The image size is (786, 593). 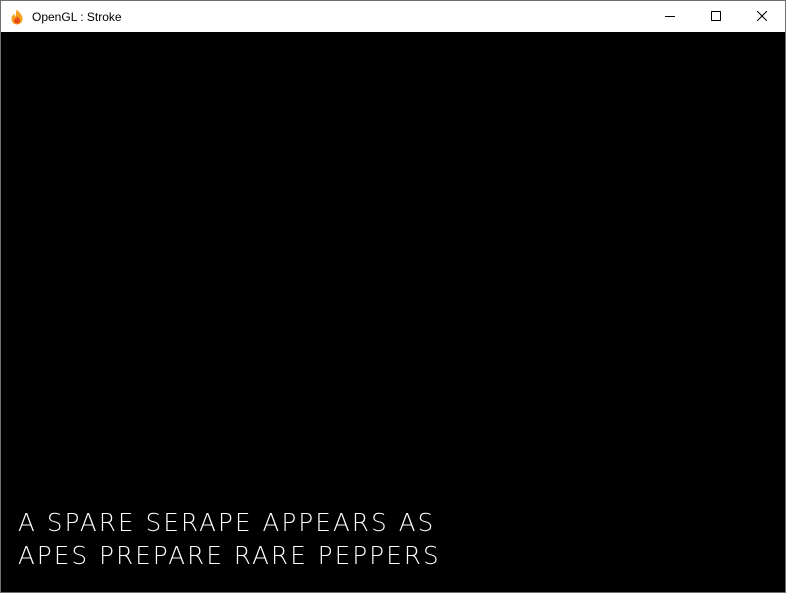 I want to click on minimize-icon, so click(x=670, y=17).